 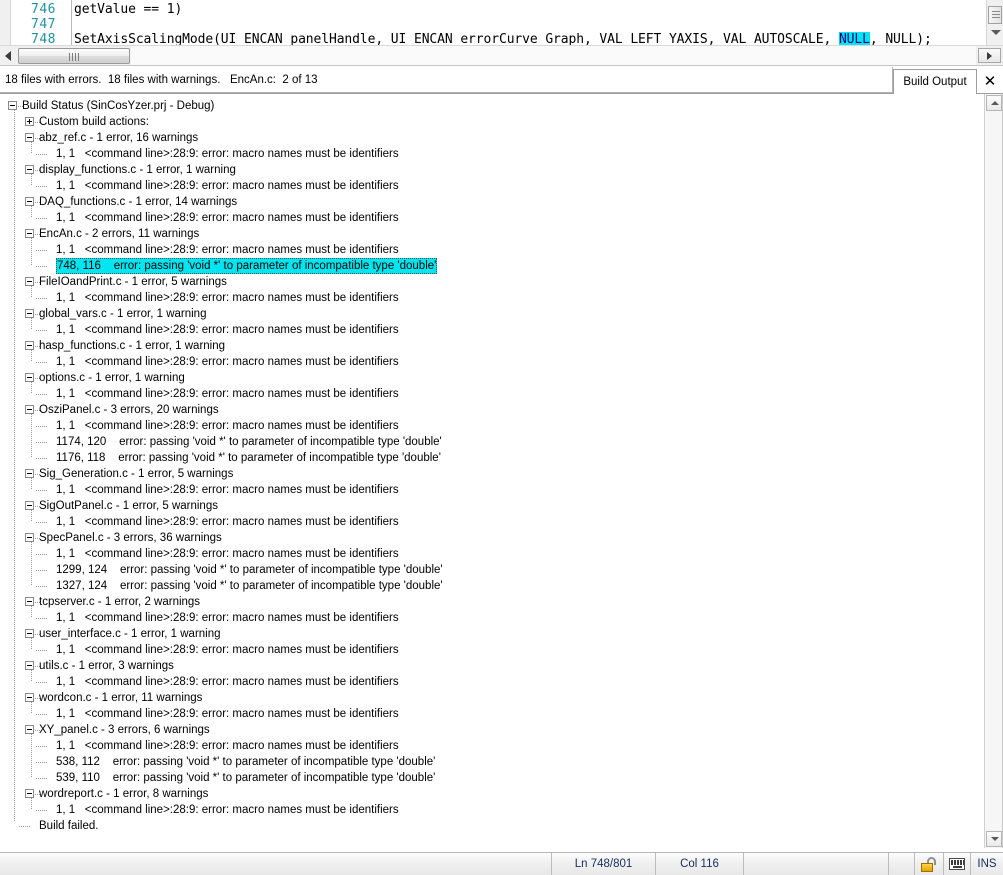 What do you see at coordinates (989, 55) in the screenshot?
I see `scroll-right-arrow-button` at bounding box center [989, 55].